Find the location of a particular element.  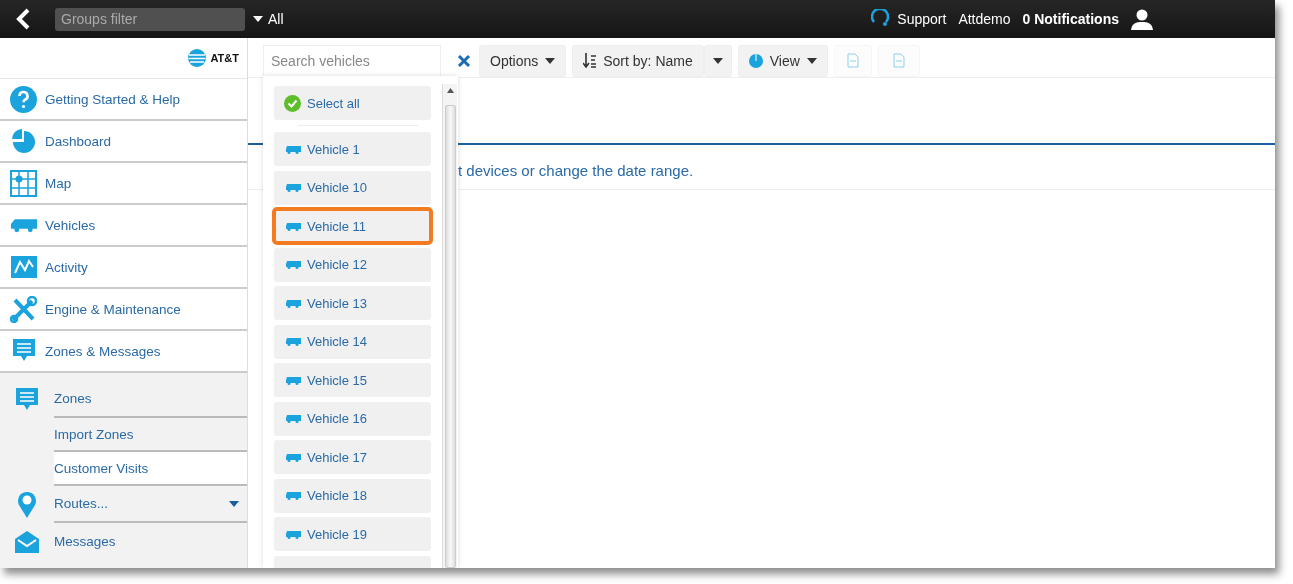

scrollbar-thumb is located at coordinates (450, 336).